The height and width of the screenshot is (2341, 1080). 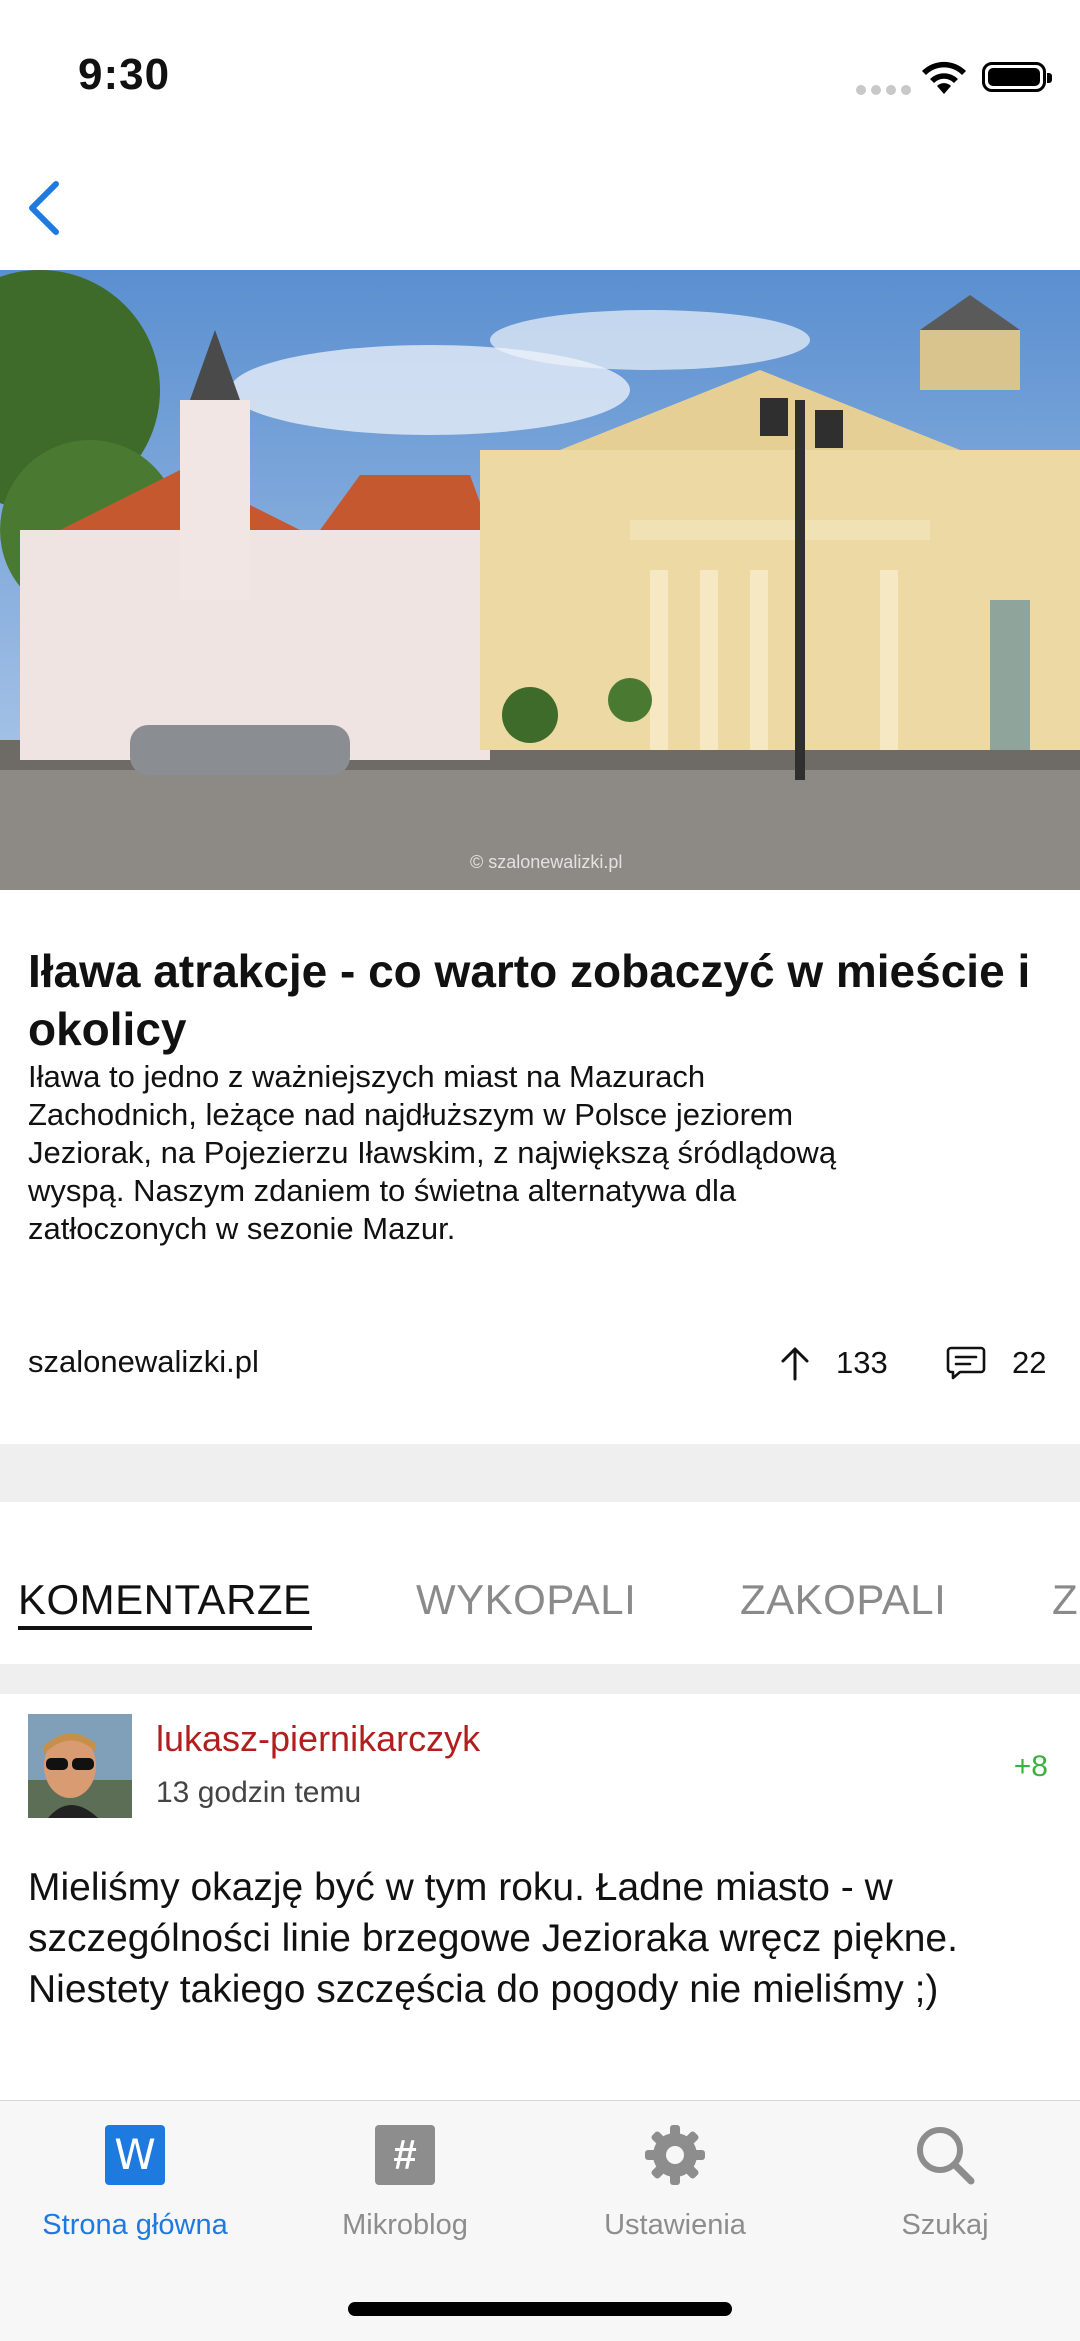 What do you see at coordinates (834, 1363) in the screenshot?
I see `upvote-button: 133` at bounding box center [834, 1363].